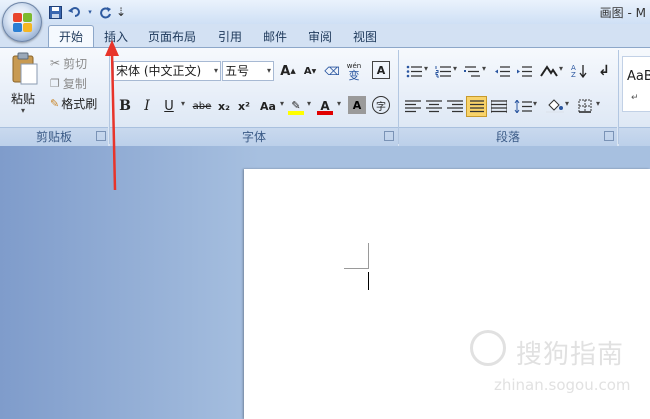 This screenshot has height=419, width=650. I want to click on tab-mailings: 邮件, so click(275, 37).